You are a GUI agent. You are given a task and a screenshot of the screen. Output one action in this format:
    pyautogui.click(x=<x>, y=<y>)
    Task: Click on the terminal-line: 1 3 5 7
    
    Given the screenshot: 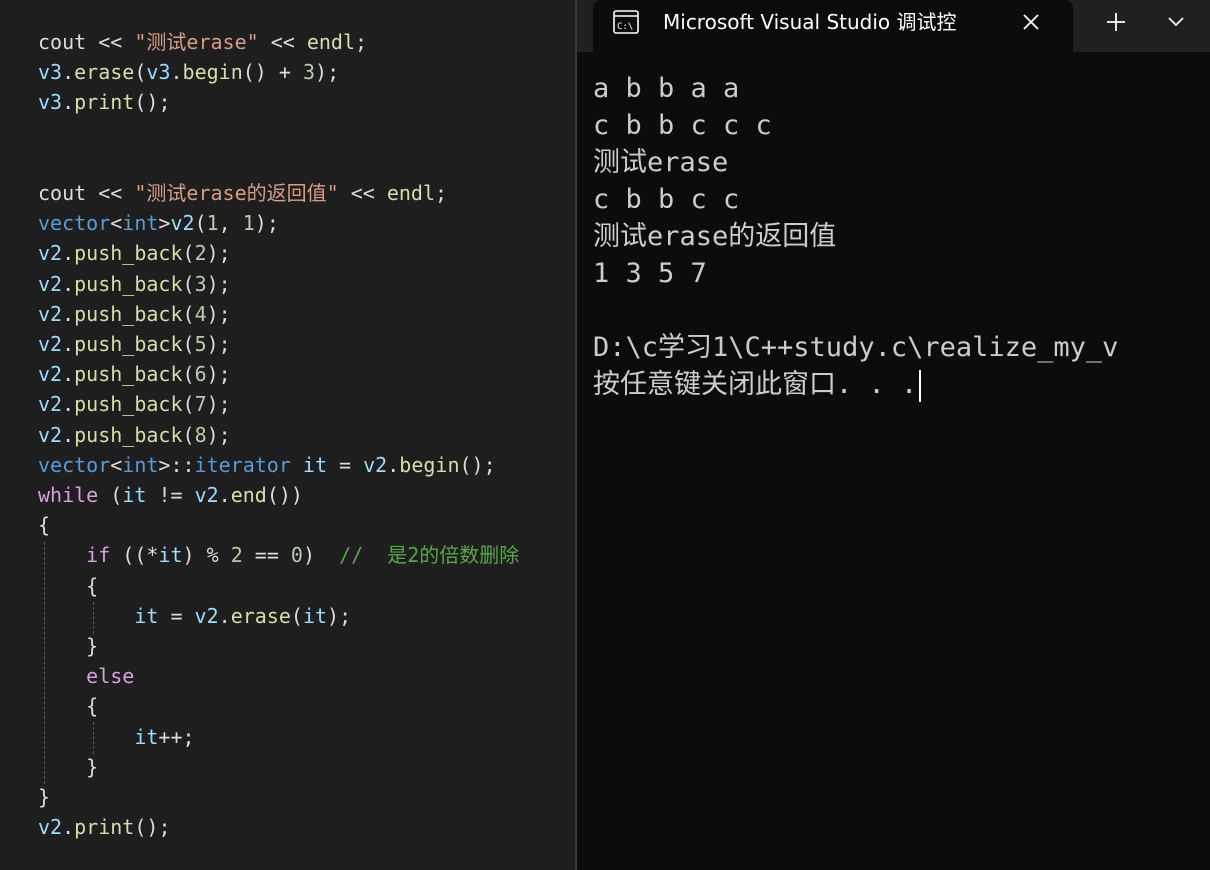 What is the action you would take?
    pyautogui.click(x=901, y=273)
    